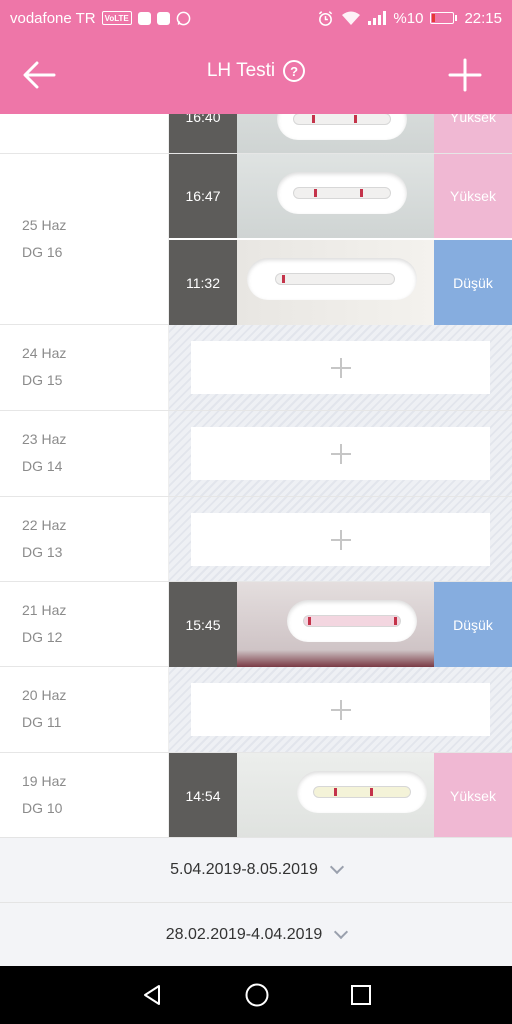  I want to click on help-icon: ?, so click(294, 71).